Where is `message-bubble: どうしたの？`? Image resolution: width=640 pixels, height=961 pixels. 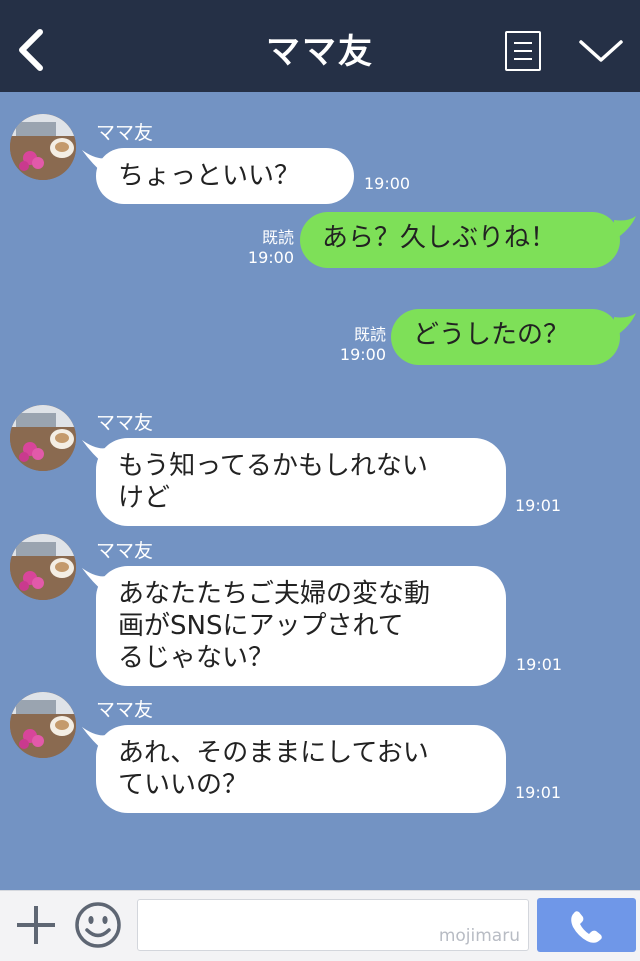
message-bubble: どうしたの？ is located at coordinates (505, 337).